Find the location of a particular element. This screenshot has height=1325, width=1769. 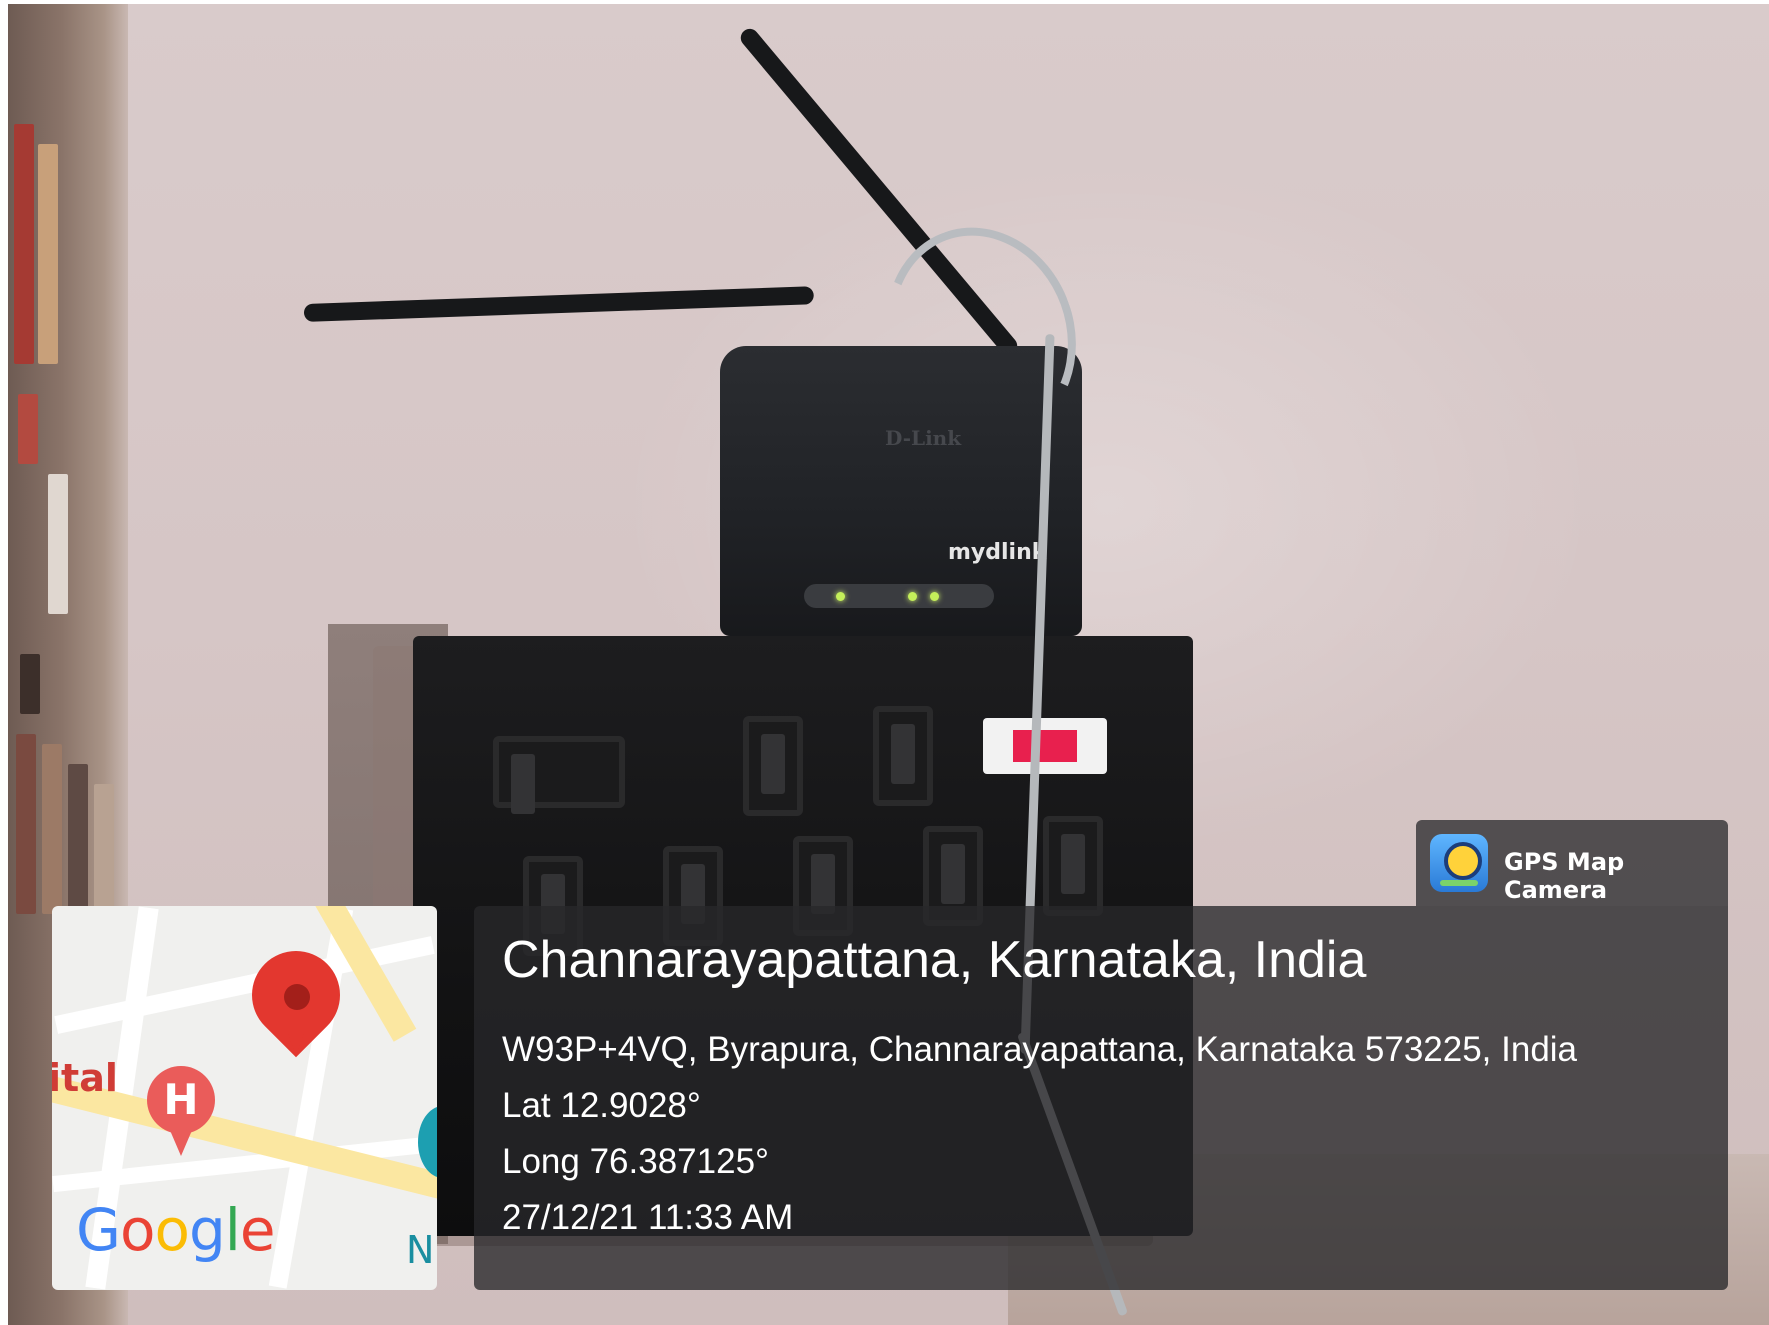

google-logo-letter: g is located at coordinates (207, 1230).